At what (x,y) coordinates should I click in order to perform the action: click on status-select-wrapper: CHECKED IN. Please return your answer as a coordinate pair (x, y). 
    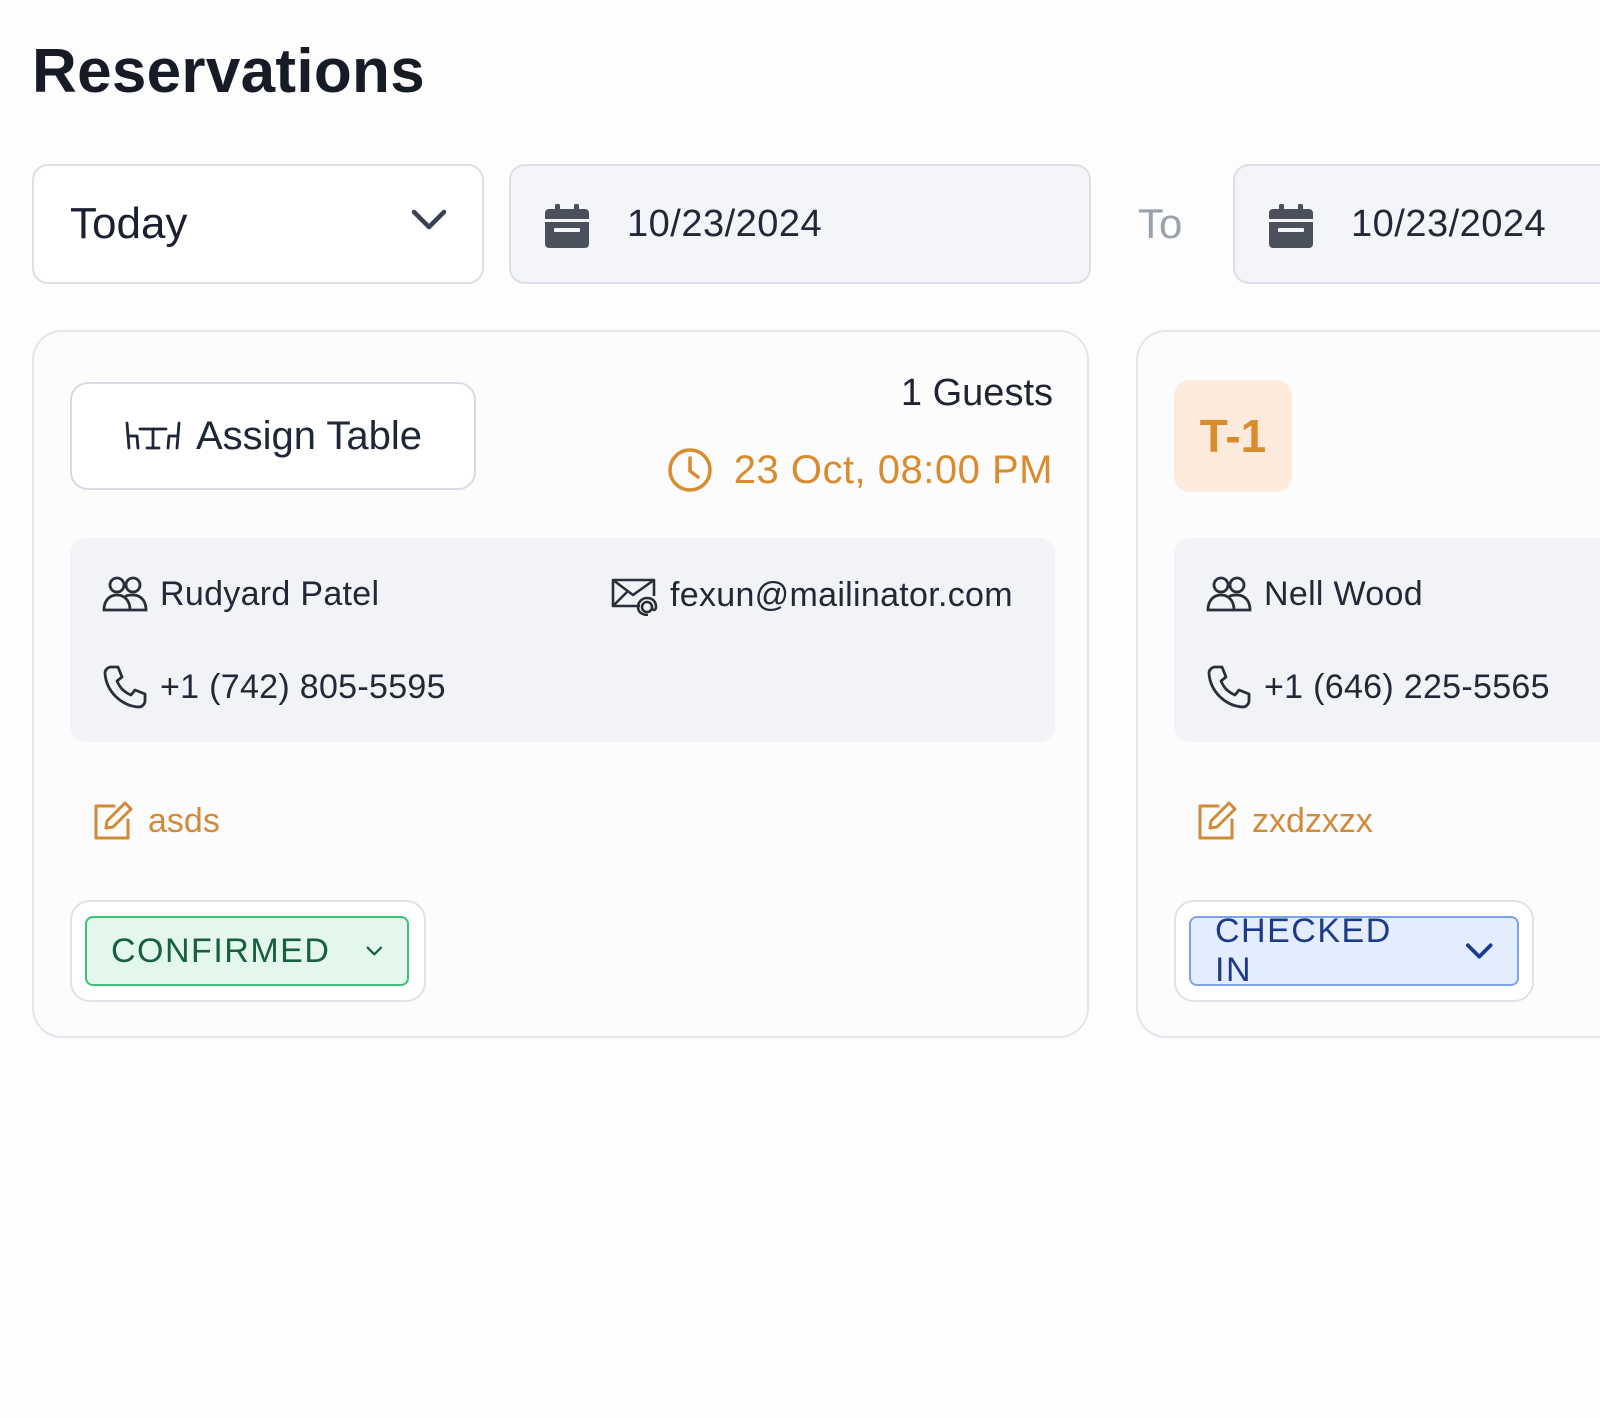
    Looking at the image, I should click on (1354, 951).